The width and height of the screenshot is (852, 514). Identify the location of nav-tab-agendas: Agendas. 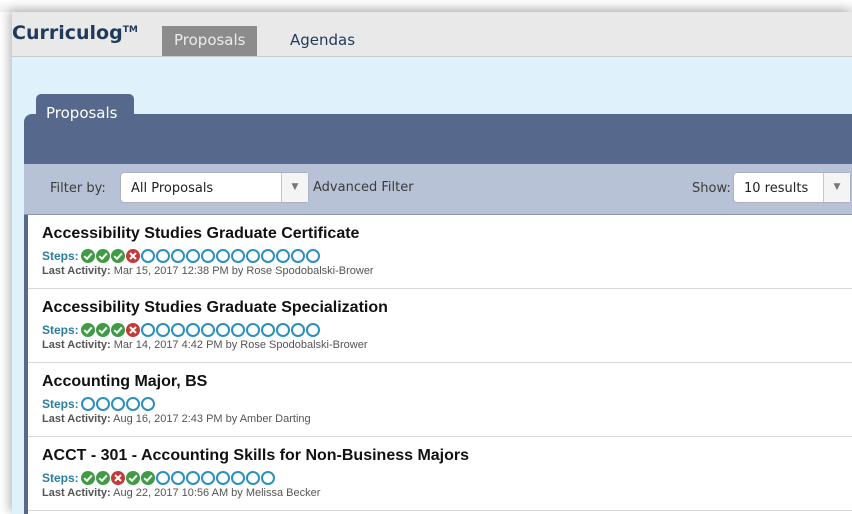
(322, 41).